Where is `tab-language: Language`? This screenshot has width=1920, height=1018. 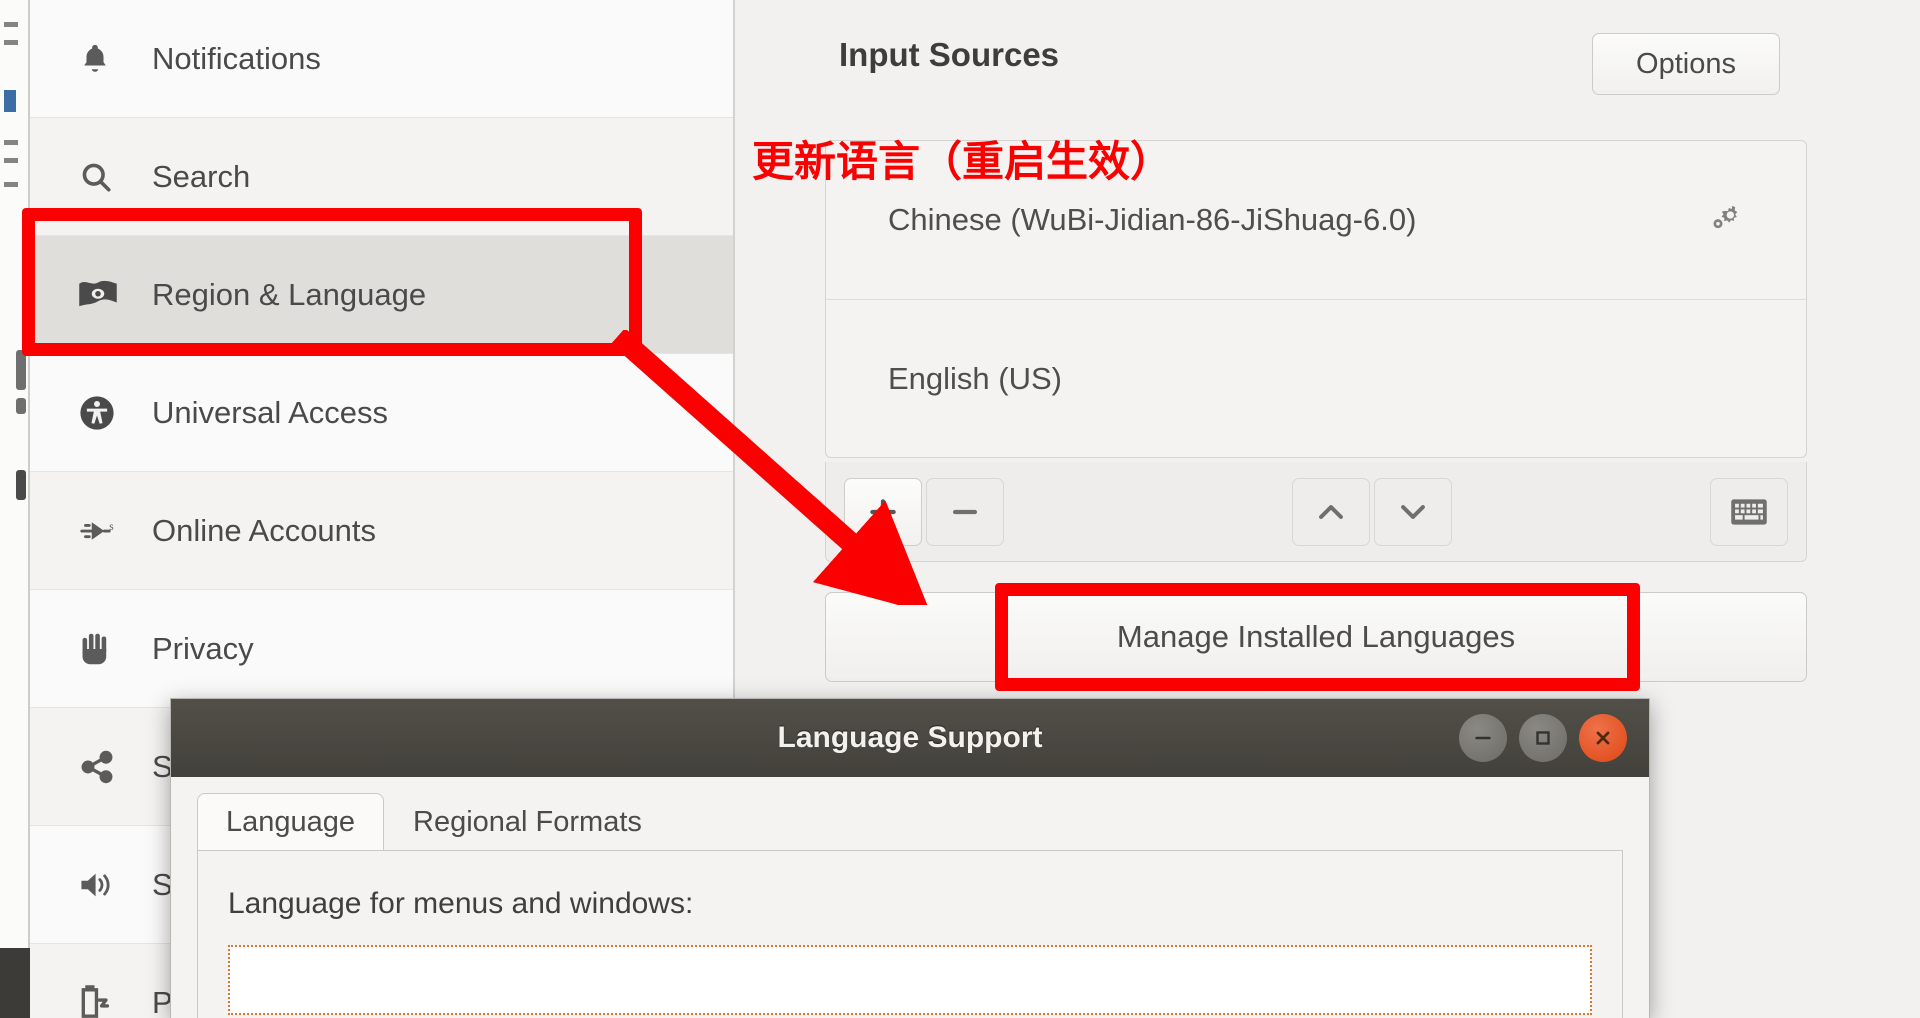
tab-language: Language is located at coordinates (291, 822).